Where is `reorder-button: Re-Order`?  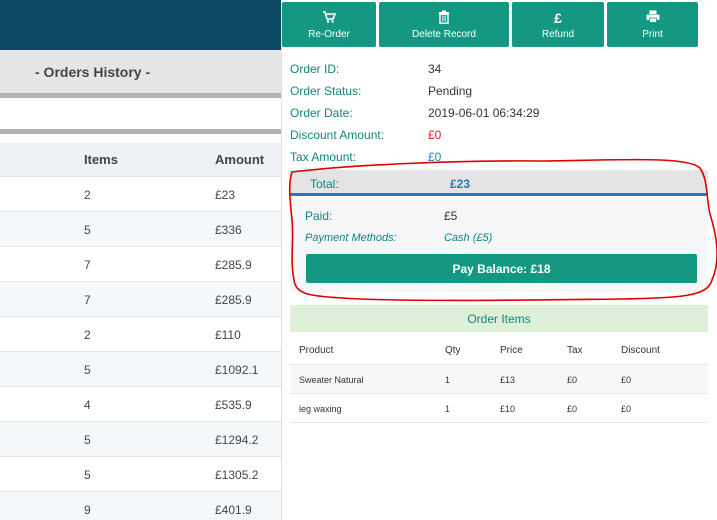
reorder-button: Re-Order is located at coordinates (329, 24).